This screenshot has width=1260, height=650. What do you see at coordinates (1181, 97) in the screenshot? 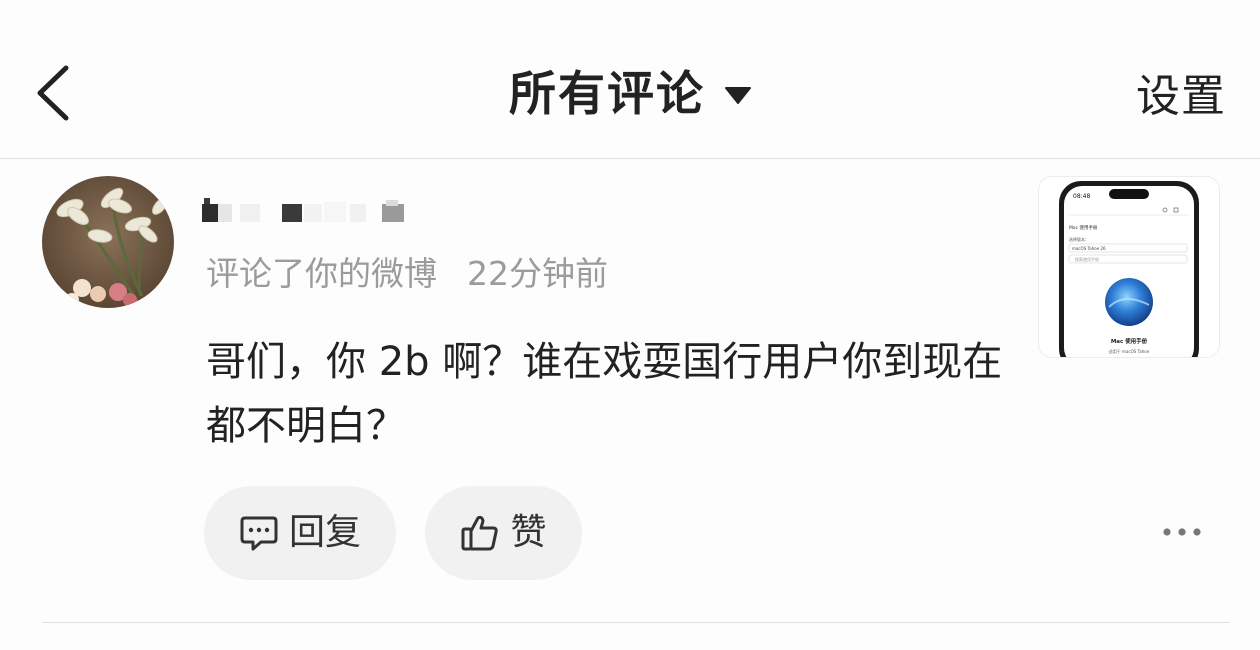
I see `settings-button: 设置` at bounding box center [1181, 97].